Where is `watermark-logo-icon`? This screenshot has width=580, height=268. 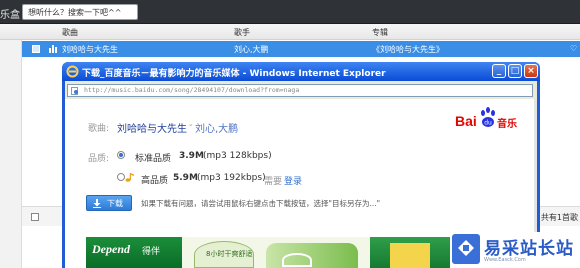
watermark-logo-icon is located at coordinates (466, 249).